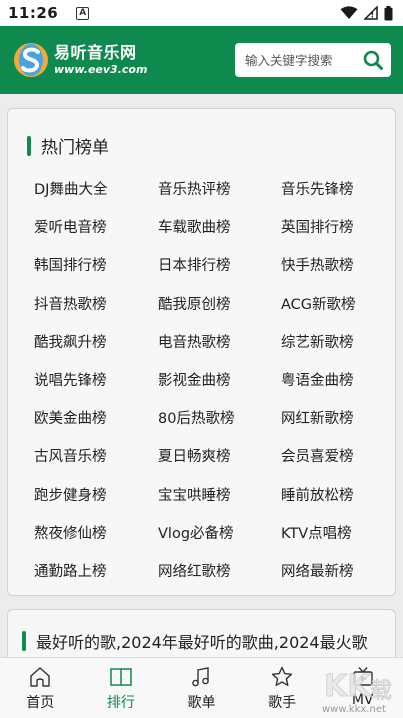 The height and width of the screenshot is (718, 403). What do you see at coordinates (201, 13) in the screenshot?
I see `status-bar: 11:26 A !` at bounding box center [201, 13].